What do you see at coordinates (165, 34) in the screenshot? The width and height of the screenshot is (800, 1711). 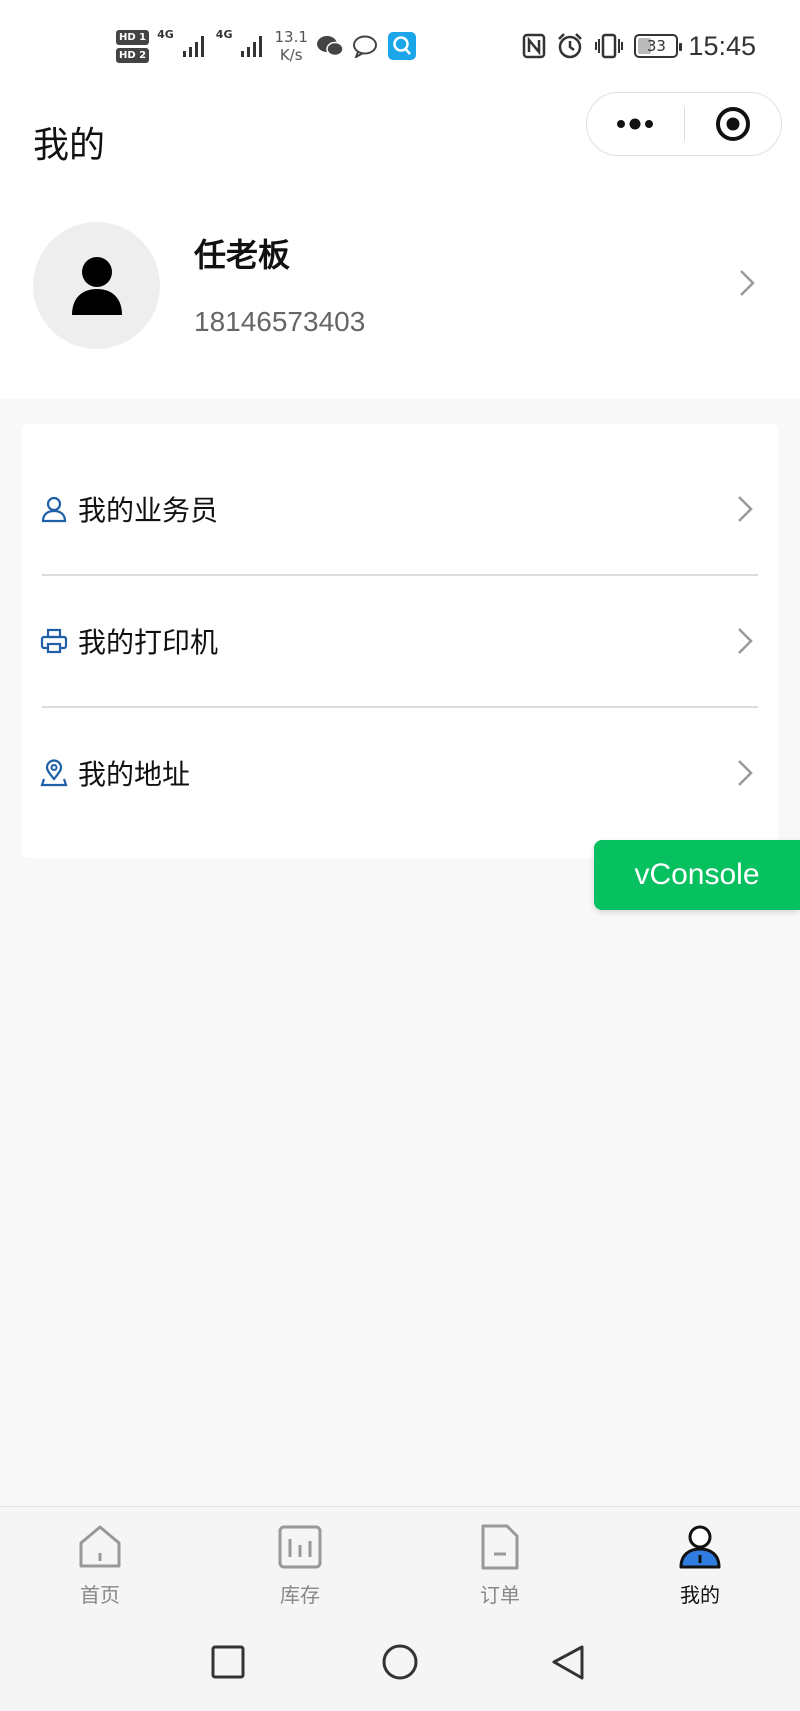 I see `network-type-1: 4G` at bounding box center [165, 34].